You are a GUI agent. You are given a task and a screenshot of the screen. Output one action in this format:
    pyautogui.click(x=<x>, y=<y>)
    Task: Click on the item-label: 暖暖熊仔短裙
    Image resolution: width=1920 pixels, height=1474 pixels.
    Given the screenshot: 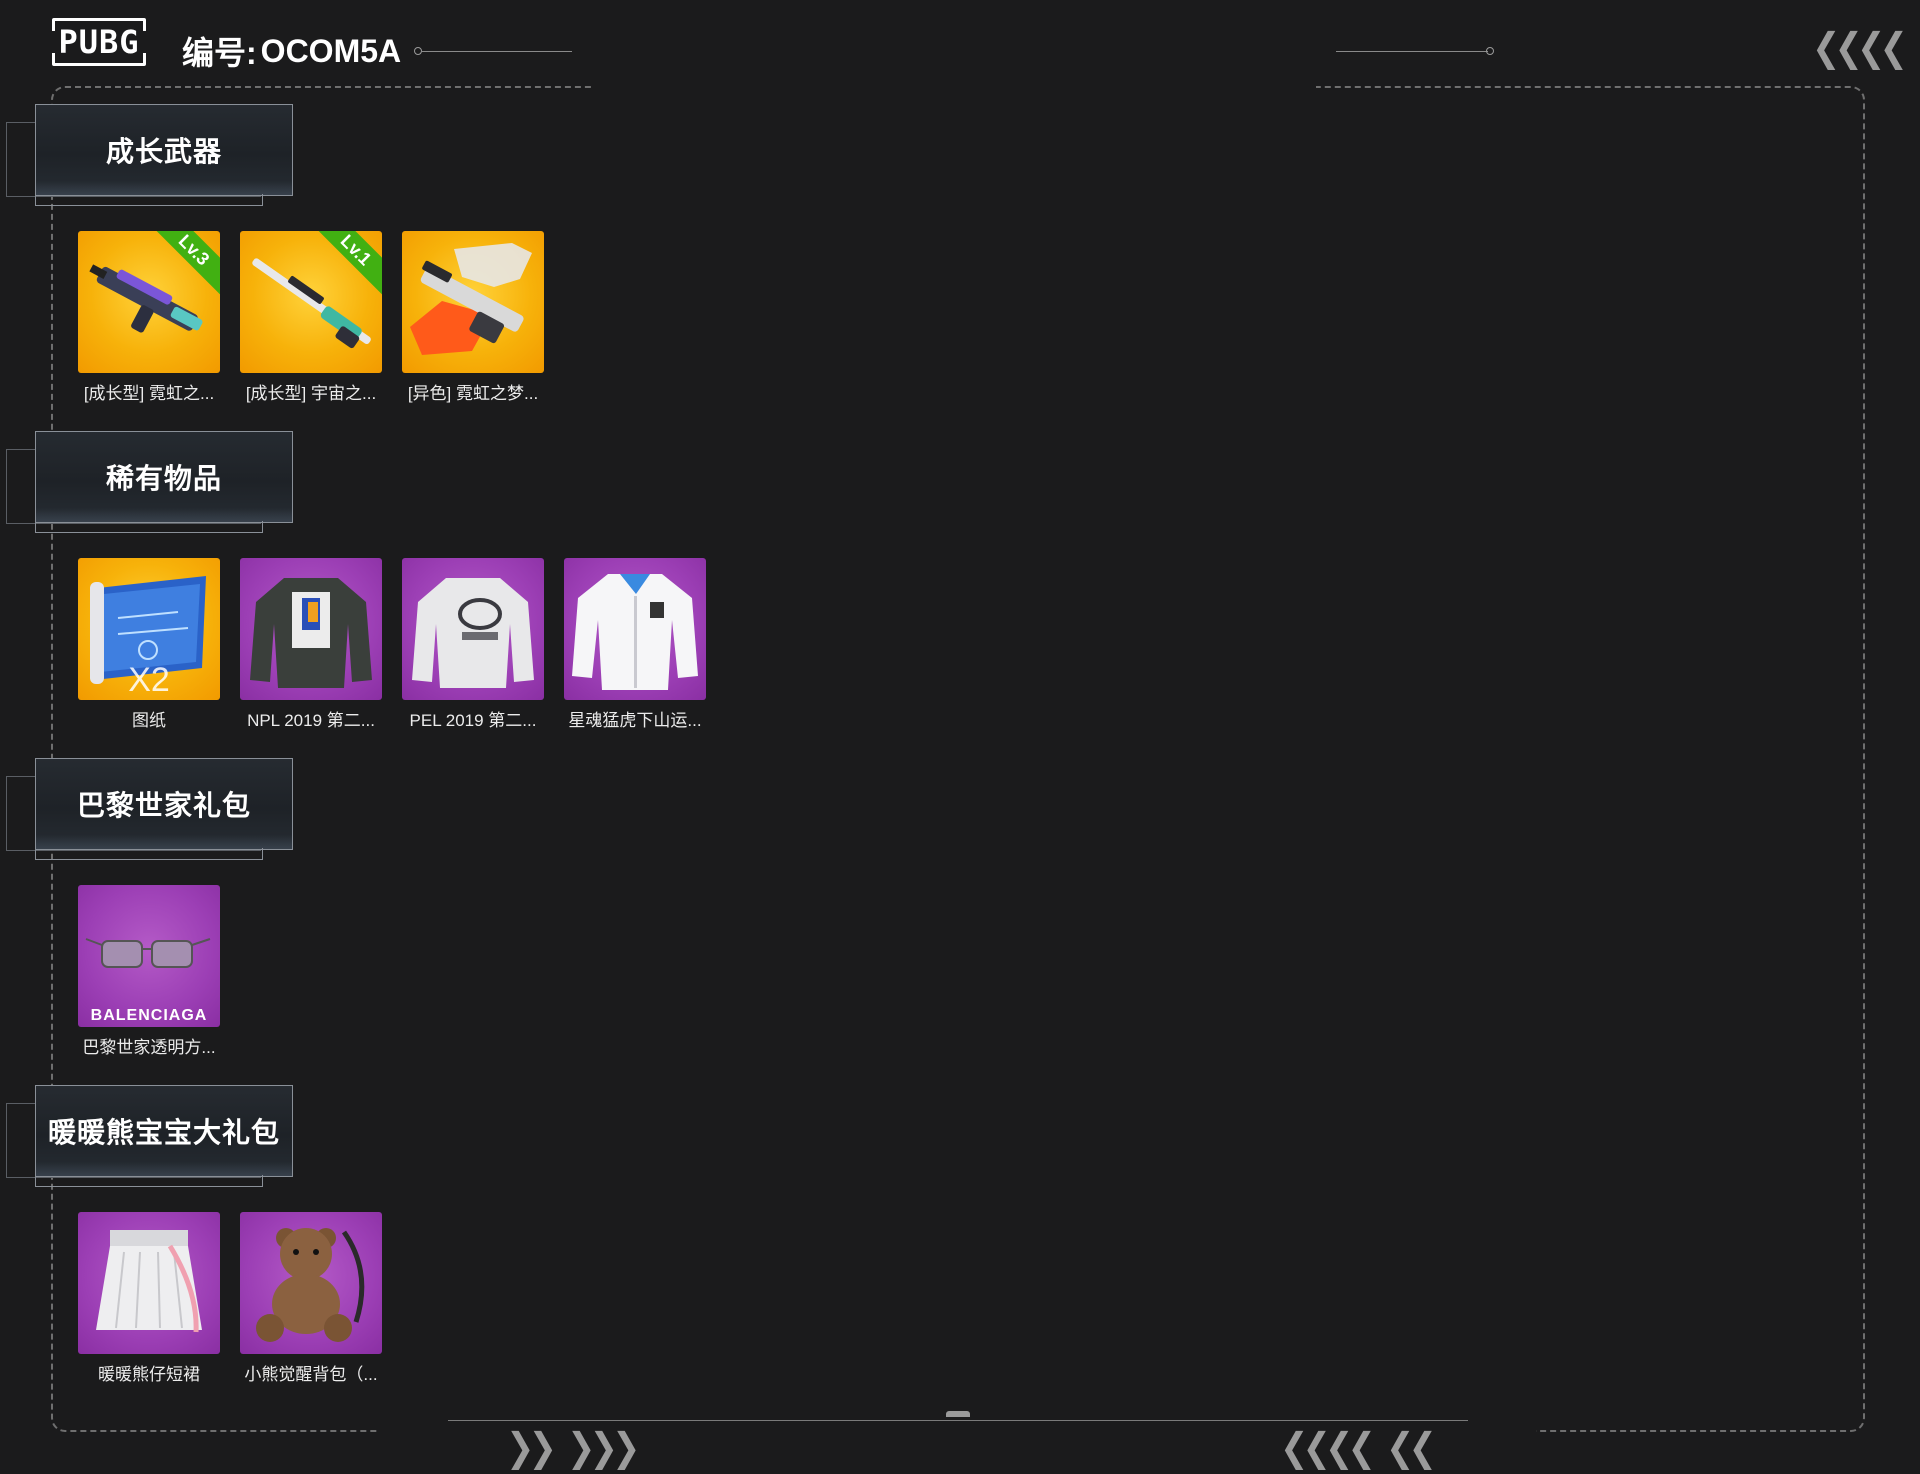 What is the action you would take?
    pyautogui.click(x=149, y=1374)
    